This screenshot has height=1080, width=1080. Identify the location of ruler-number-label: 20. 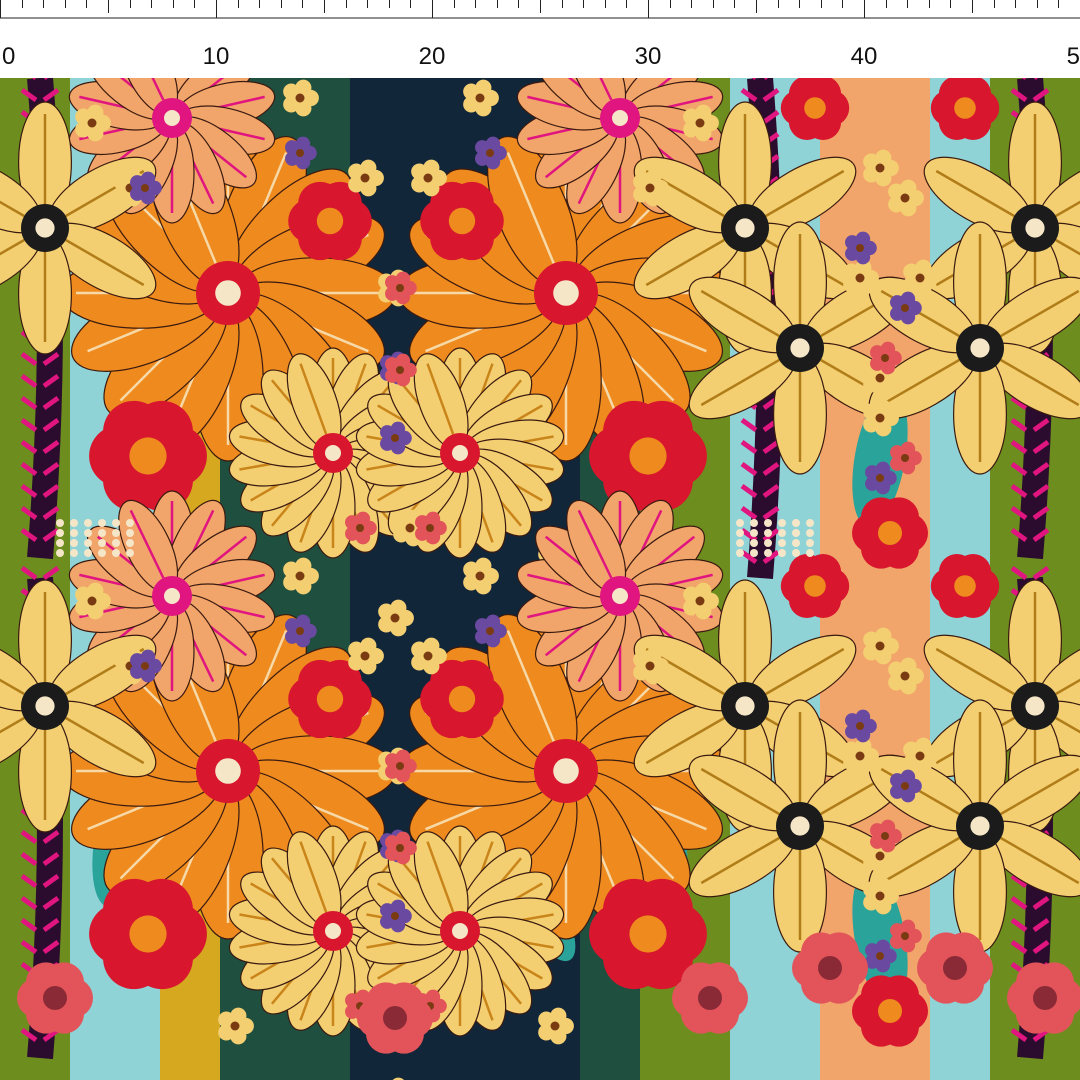
(432, 56).